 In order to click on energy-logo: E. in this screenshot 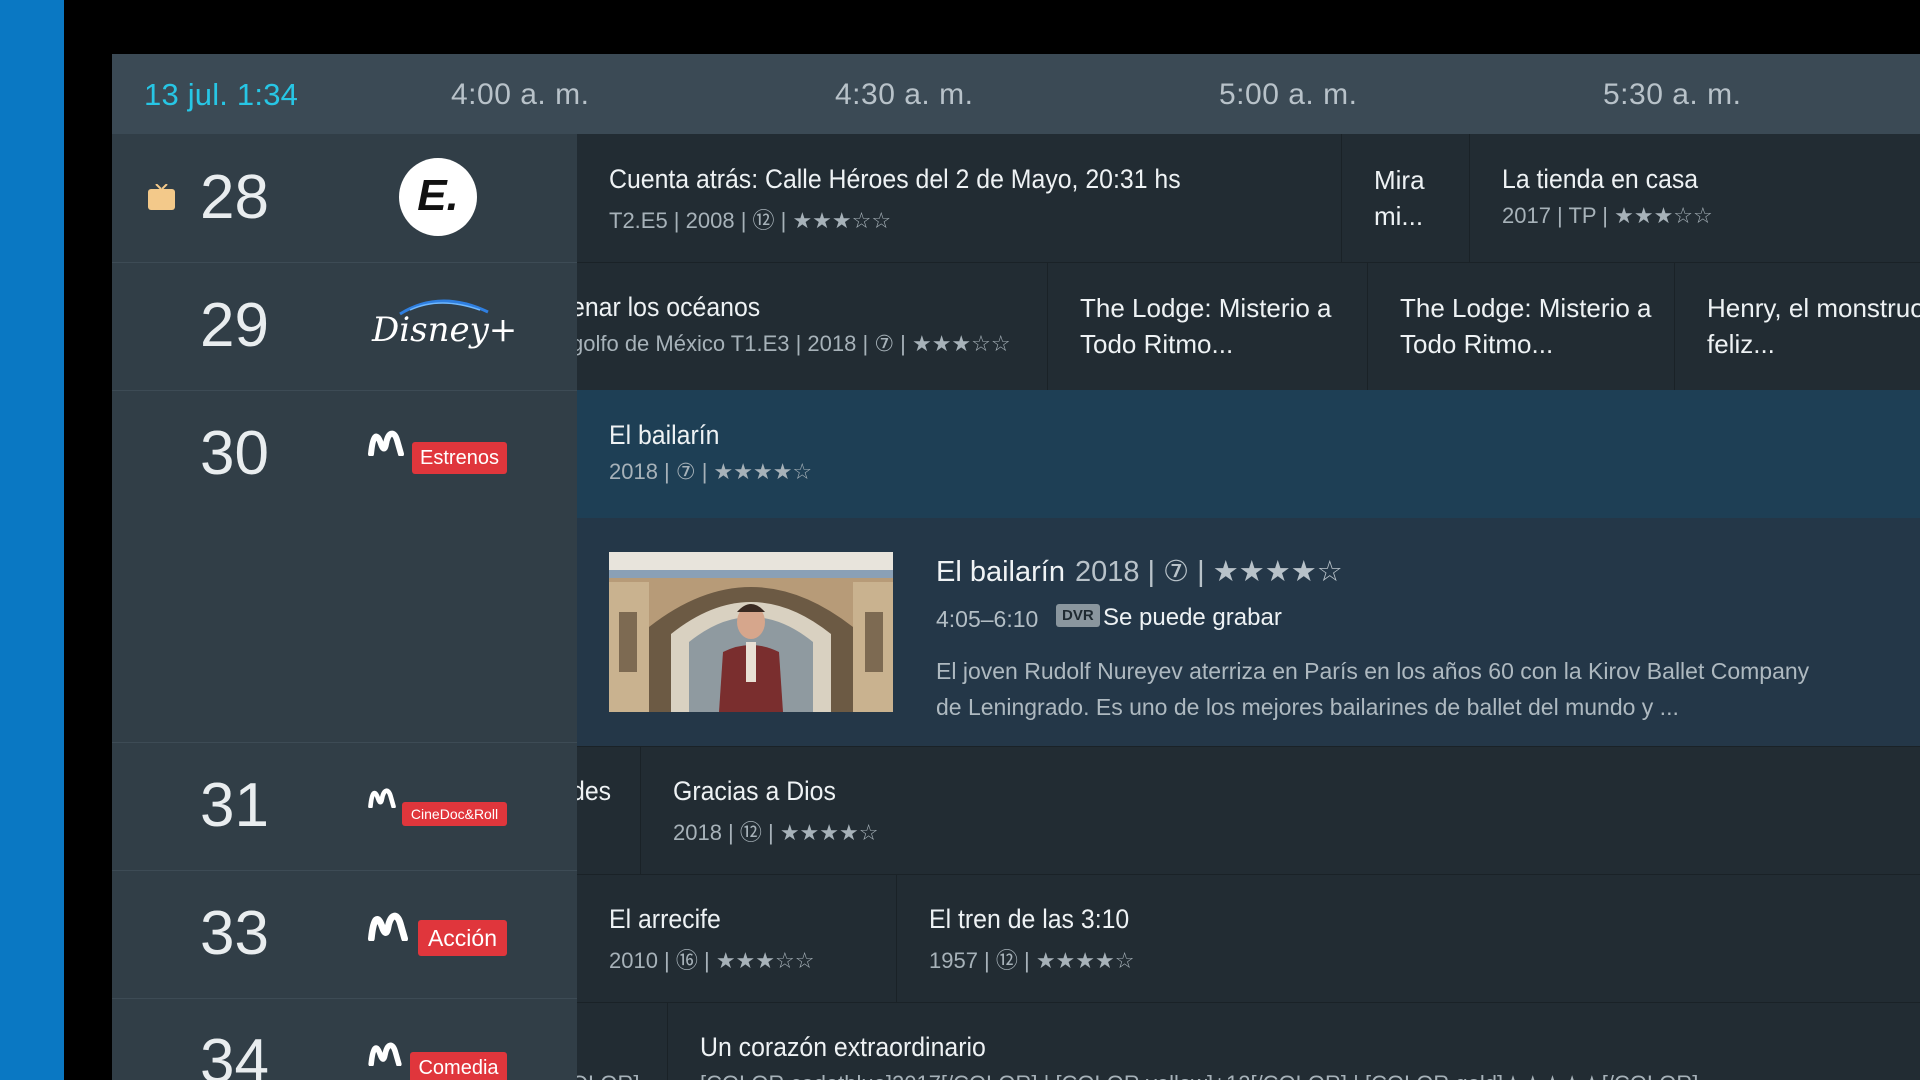, I will do `click(438, 197)`.